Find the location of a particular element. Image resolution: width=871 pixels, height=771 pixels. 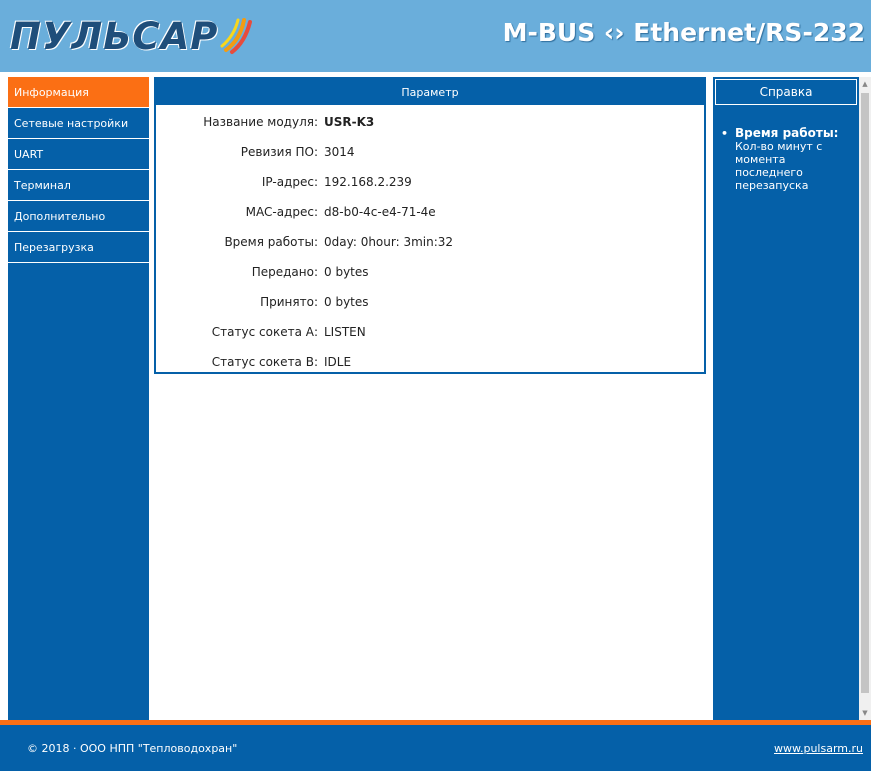

param-label: IP-адрес: is located at coordinates (289, 182).